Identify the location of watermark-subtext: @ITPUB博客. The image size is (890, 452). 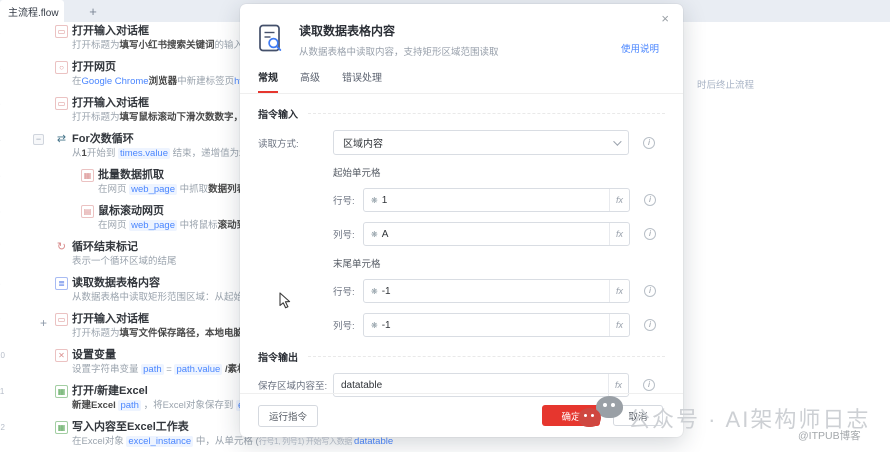
(829, 436).